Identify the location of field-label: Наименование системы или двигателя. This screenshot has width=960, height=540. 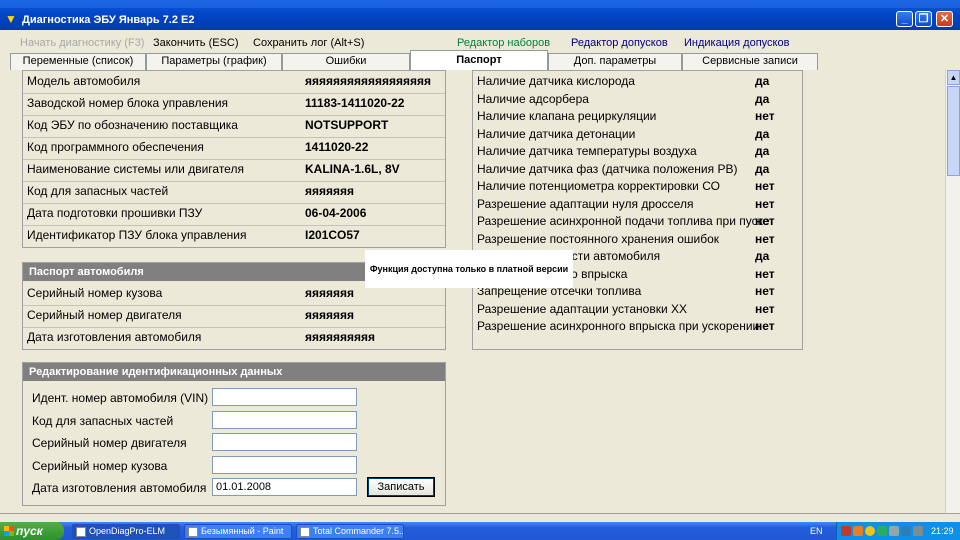
(135, 169).